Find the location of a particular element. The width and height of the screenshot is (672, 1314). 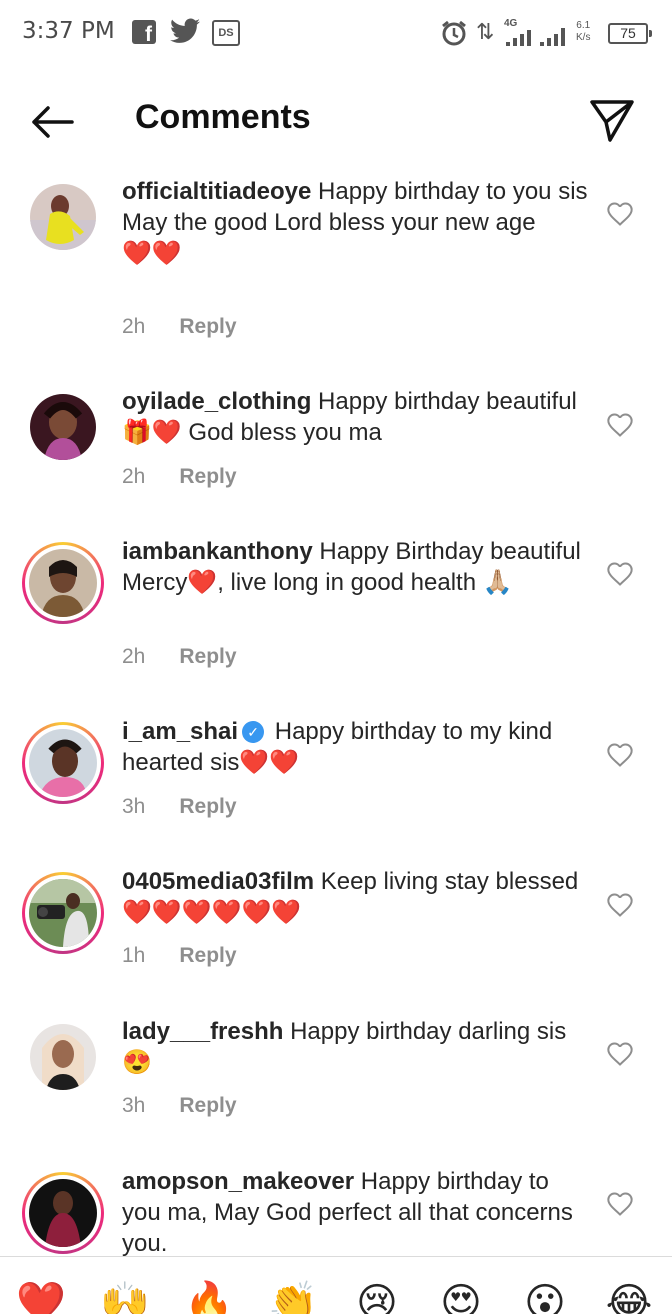

alarm-icon is located at coordinates (454, 33).